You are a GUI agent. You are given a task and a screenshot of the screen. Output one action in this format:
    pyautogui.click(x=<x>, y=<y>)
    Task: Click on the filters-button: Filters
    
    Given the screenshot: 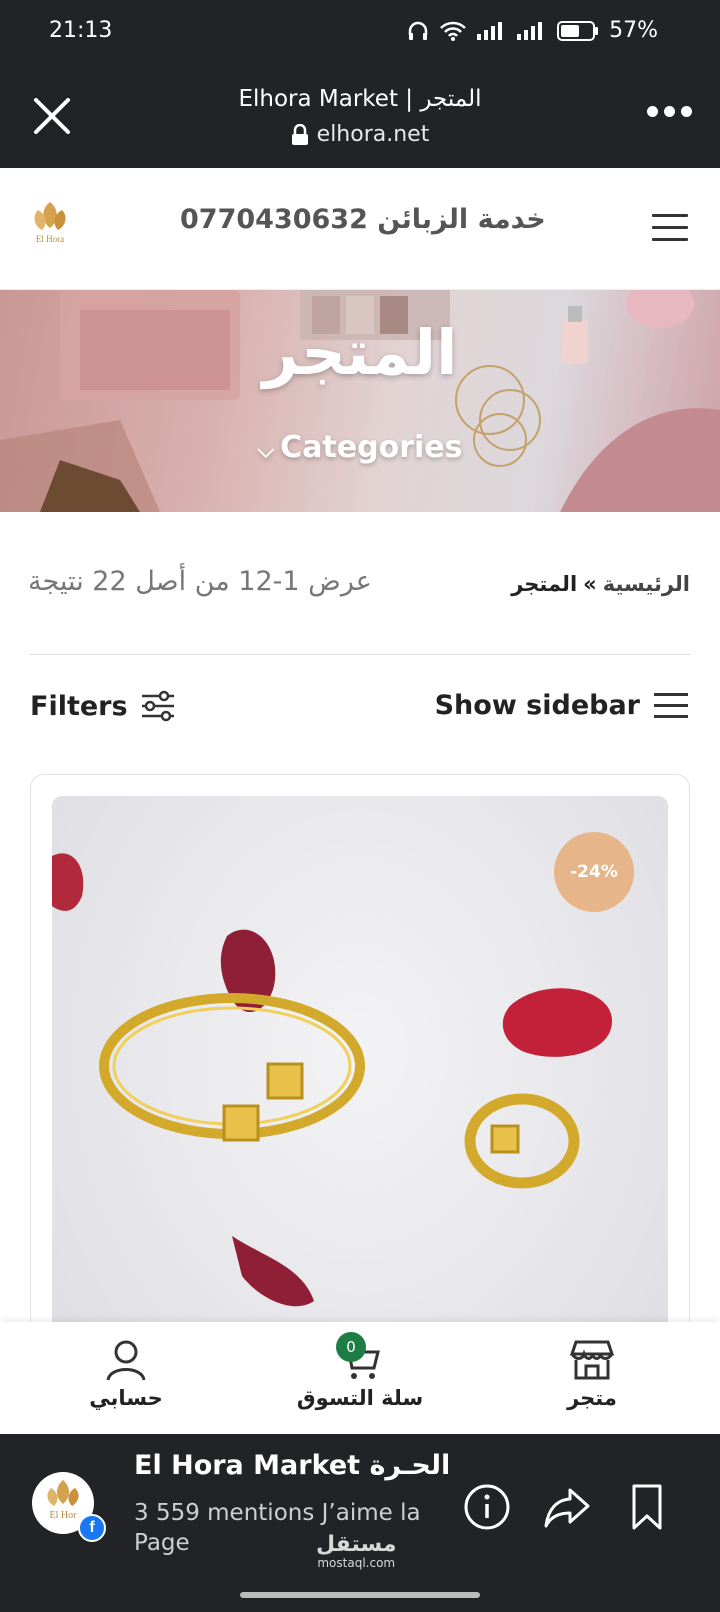 What is the action you would take?
    pyautogui.click(x=103, y=706)
    